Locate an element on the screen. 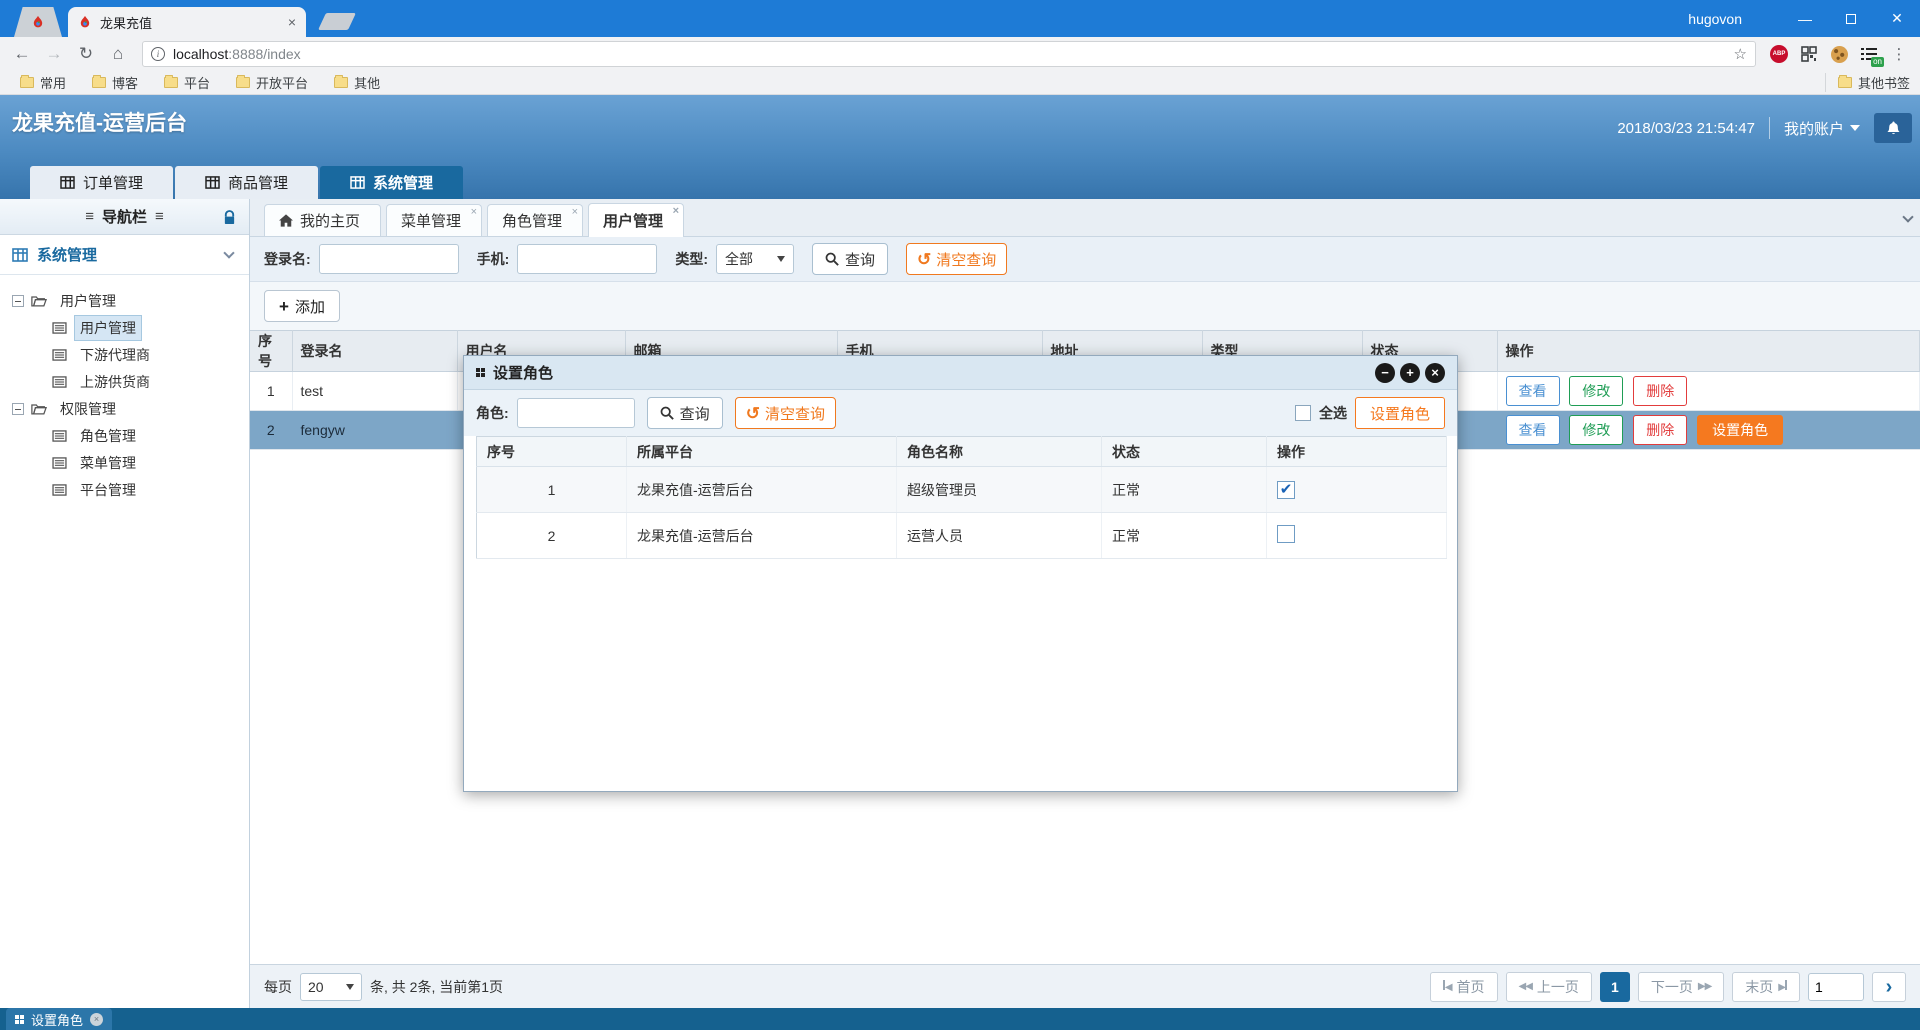 The width and height of the screenshot is (1920, 1030). nav-tab-system-mgmt: 系统管理 is located at coordinates (391, 182).